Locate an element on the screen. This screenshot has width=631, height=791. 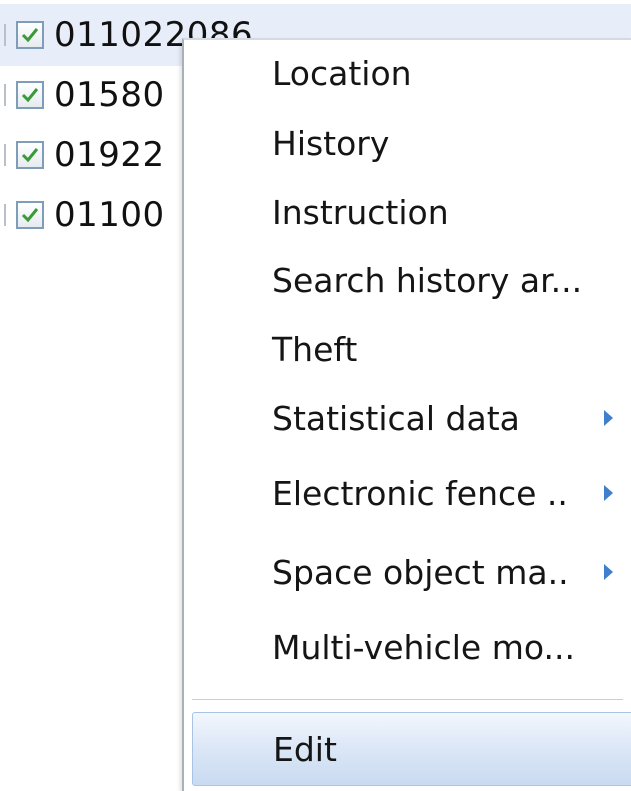
menu-item-space-object: Space object ma.. is located at coordinates (407, 572).